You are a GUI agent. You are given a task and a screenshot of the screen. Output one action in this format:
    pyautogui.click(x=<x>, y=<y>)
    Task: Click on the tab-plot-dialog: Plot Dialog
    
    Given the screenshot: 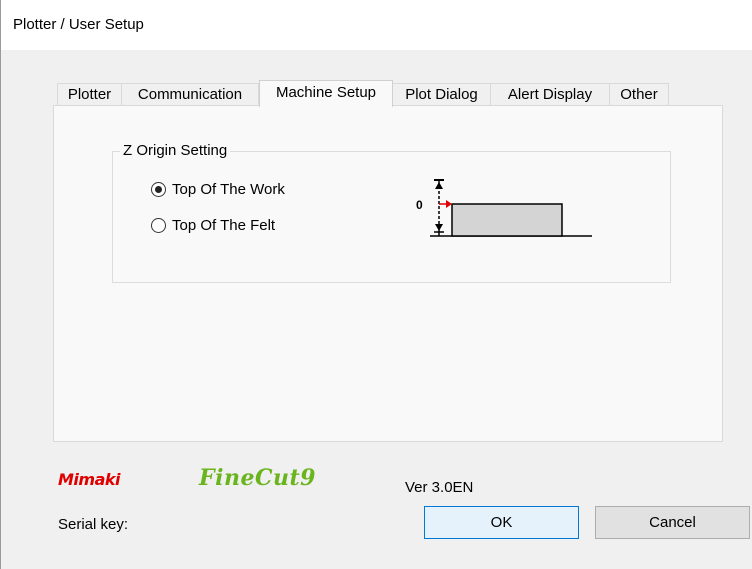 What is the action you would take?
    pyautogui.click(x=441, y=94)
    